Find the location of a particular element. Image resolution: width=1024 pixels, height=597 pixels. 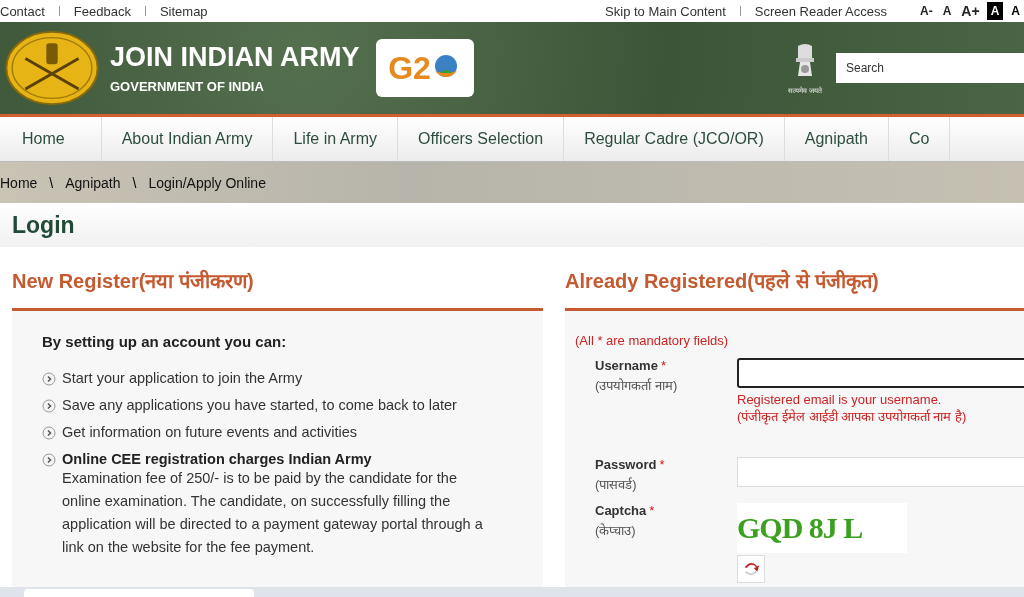

nav-item: About Indian Army is located at coordinates (187, 139).